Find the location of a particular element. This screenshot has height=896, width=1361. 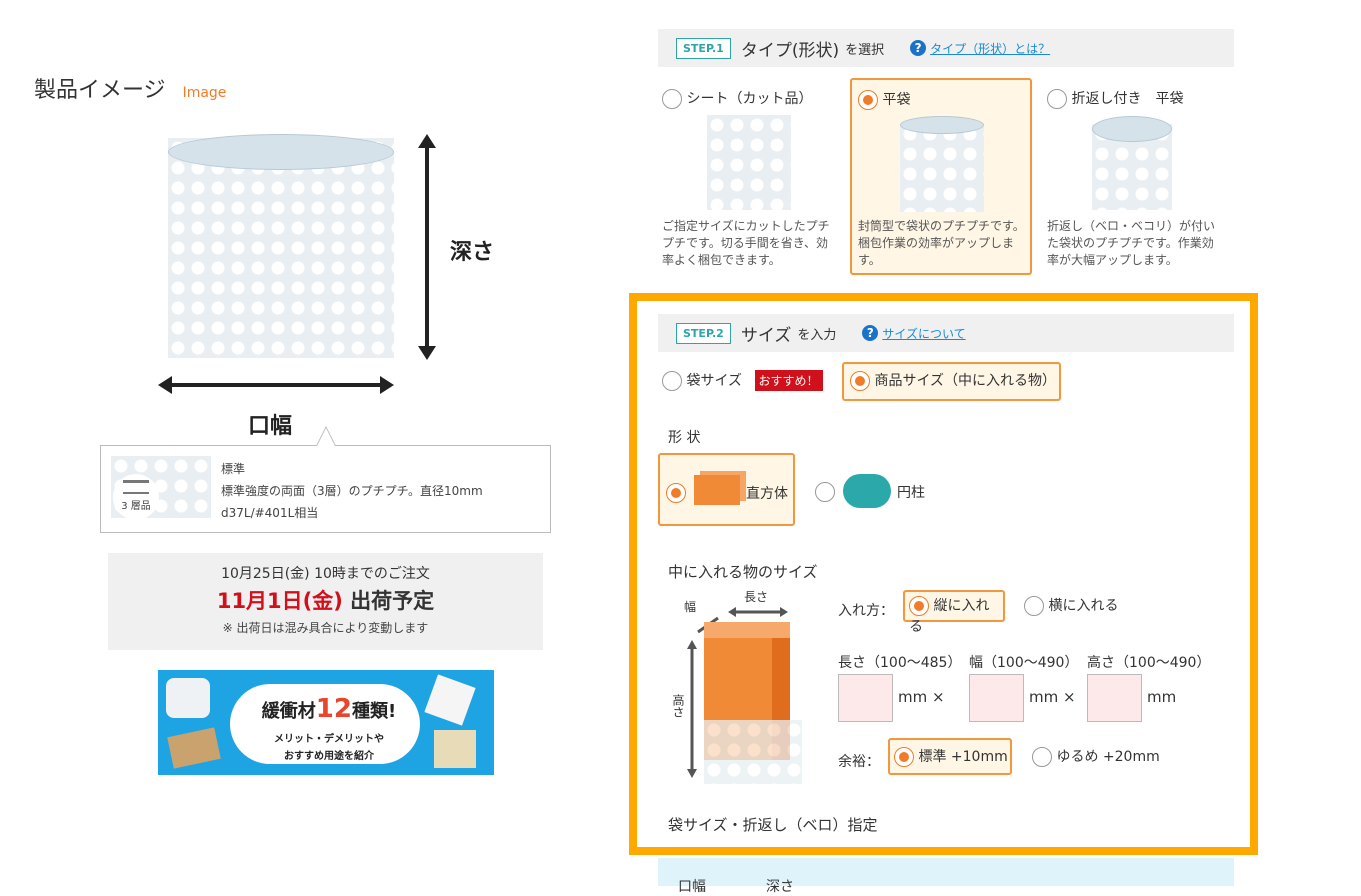

insert-horizontal: 横に入れる is located at coordinates (1071, 605).